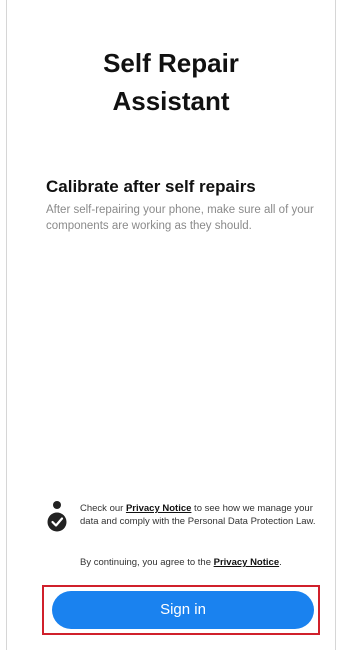 This screenshot has height=650, width=344. I want to click on sign-in-button: Sign in, so click(183, 610).